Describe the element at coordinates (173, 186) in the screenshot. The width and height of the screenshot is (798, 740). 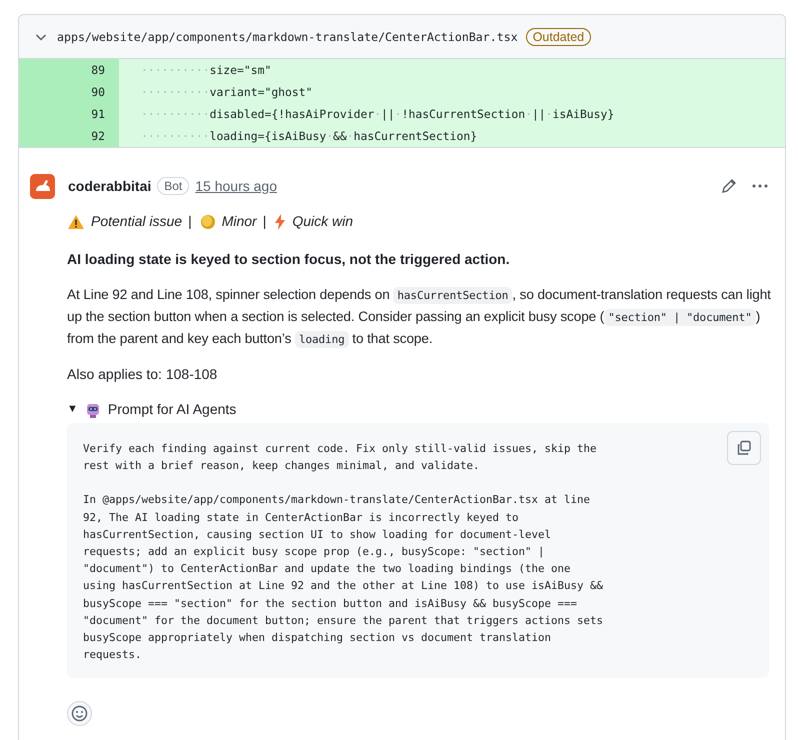
I see `bot-label: Bot` at that location.